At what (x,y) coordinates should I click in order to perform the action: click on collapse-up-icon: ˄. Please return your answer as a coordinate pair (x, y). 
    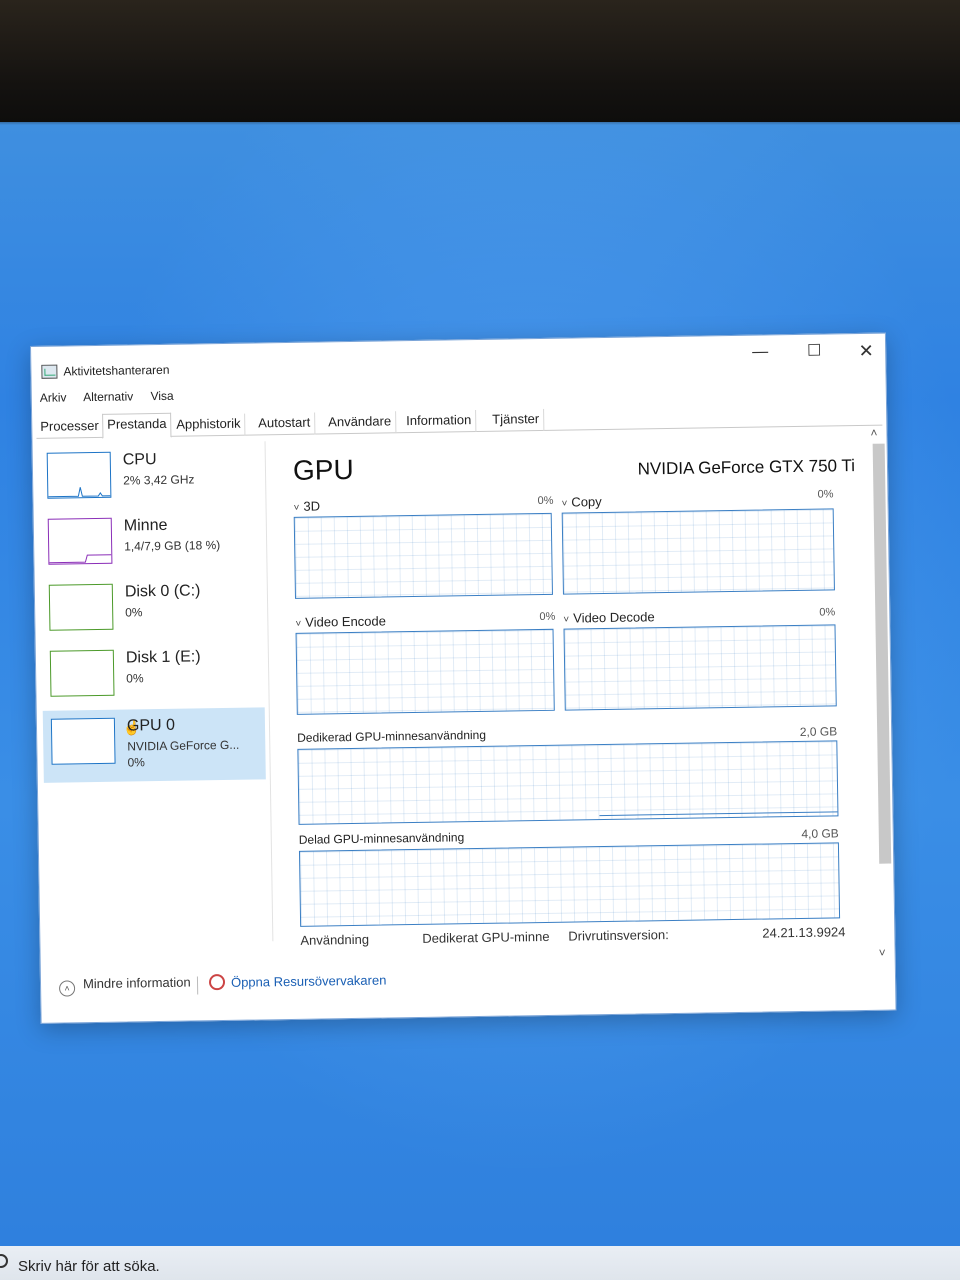
    Looking at the image, I should click on (67, 988).